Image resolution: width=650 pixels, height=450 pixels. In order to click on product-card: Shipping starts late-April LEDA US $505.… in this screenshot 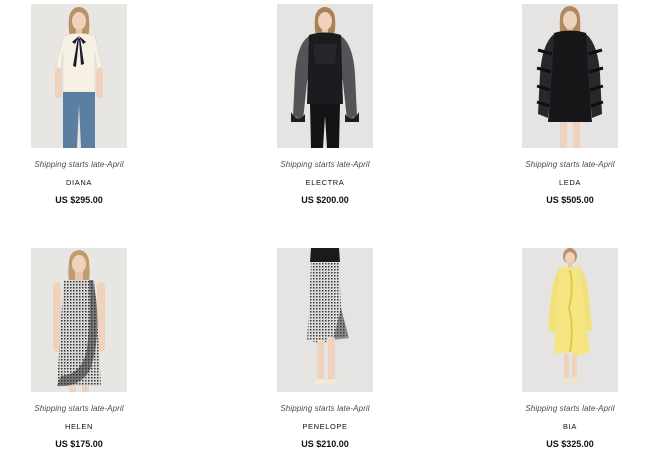, I will do `click(570, 105)`.